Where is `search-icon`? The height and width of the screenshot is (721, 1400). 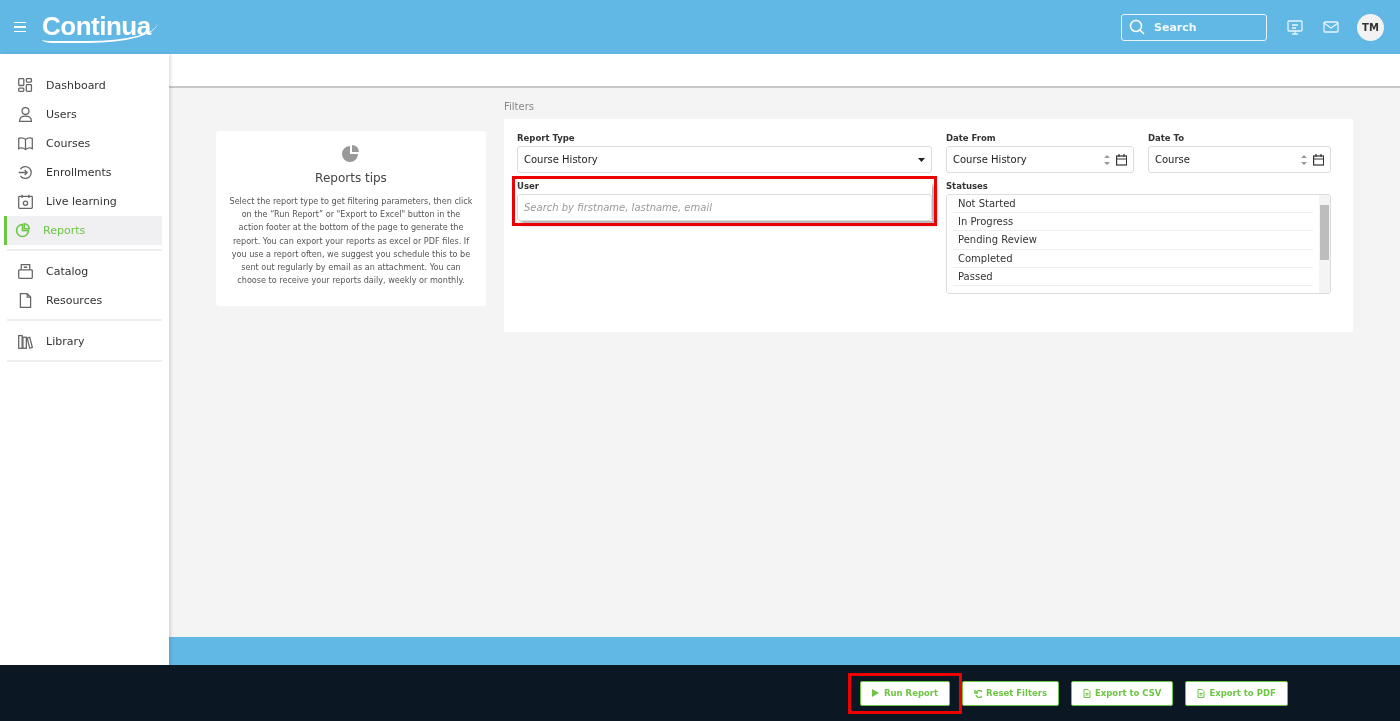
search-icon is located at coordinates (1137, 26).